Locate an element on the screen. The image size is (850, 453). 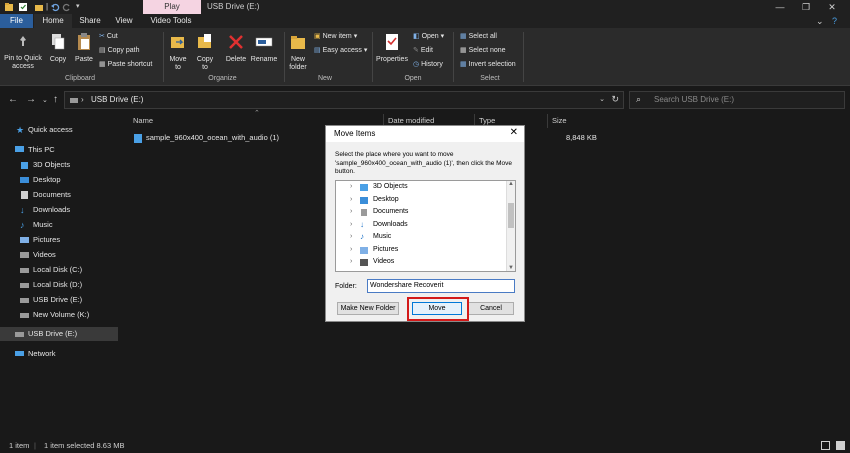
address-bar: › USB Drive (E:) ⌄ ↻ is located at coordinates (344, 100).